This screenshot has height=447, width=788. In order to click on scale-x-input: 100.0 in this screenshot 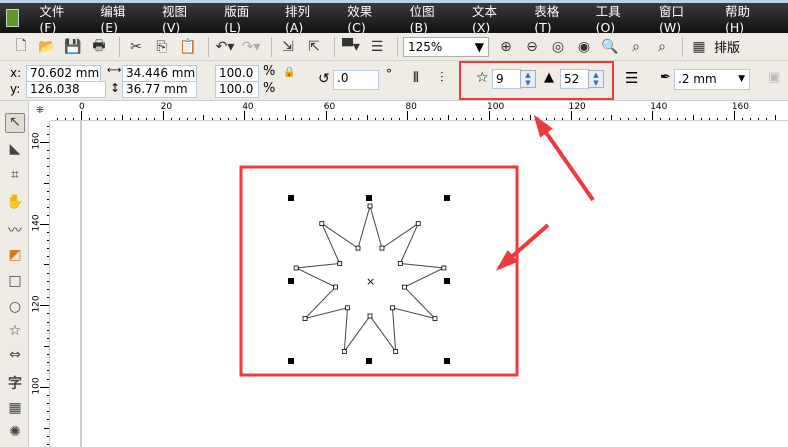, I will do `click(237, 73)`.